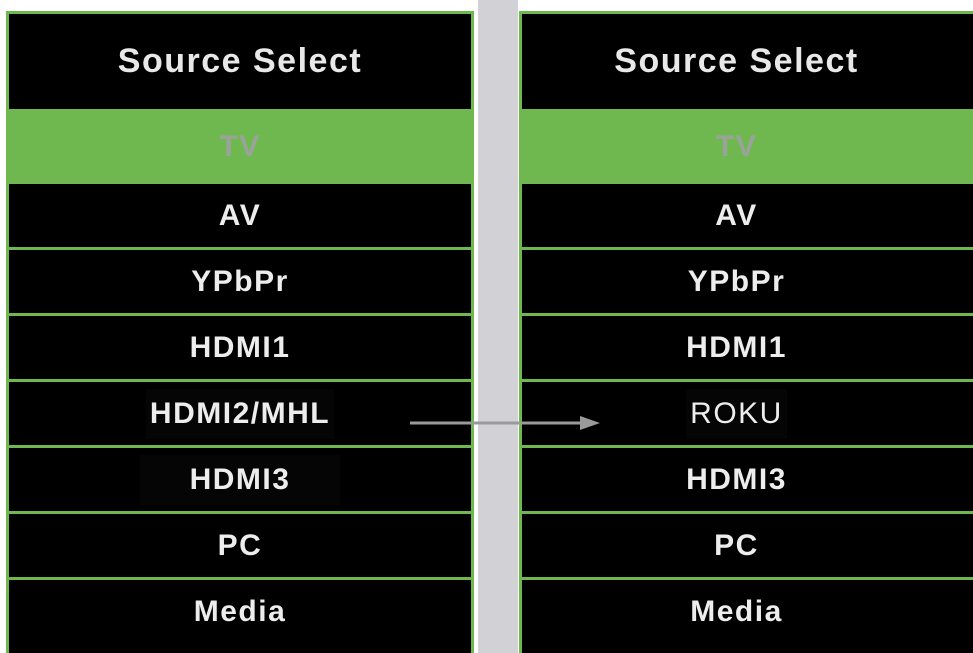  What do you see at coordinates (505, 423) in the screenshot?
I see `right-arrow-icon` at bounding box center [505, 423].